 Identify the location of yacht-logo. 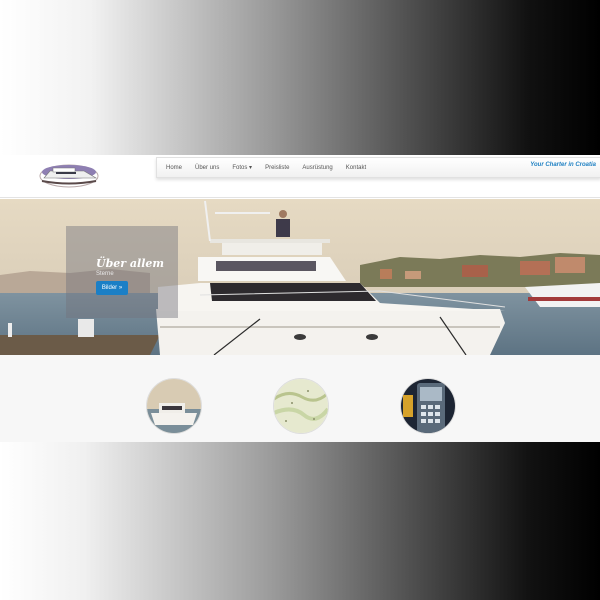
(69, 175).